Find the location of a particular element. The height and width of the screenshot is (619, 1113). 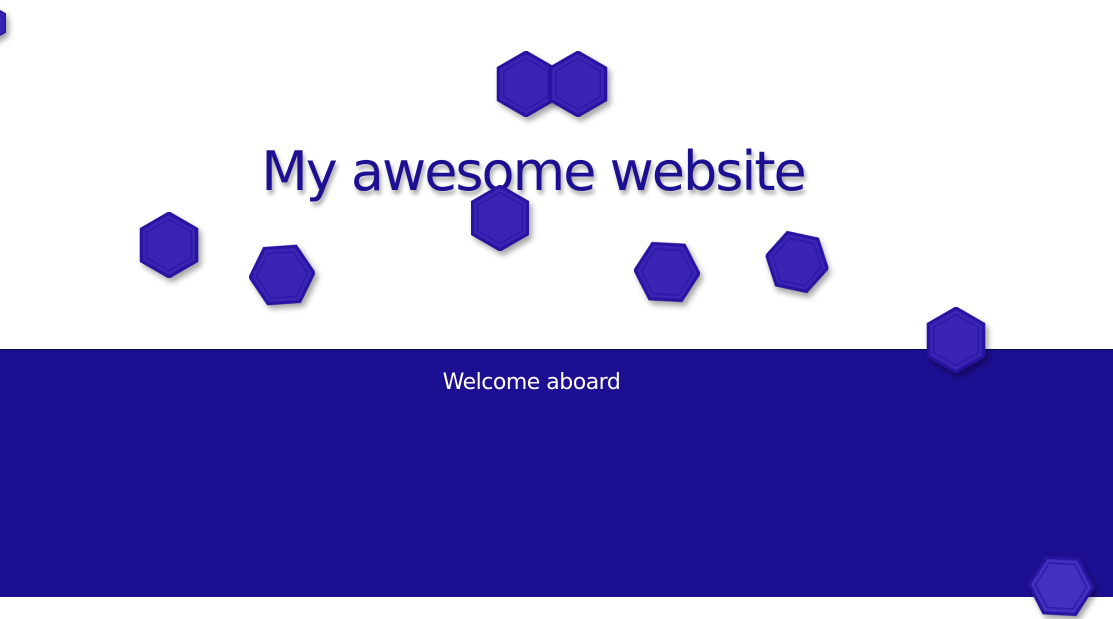

site-title: My awesome website is located at coordinates (534, 171).